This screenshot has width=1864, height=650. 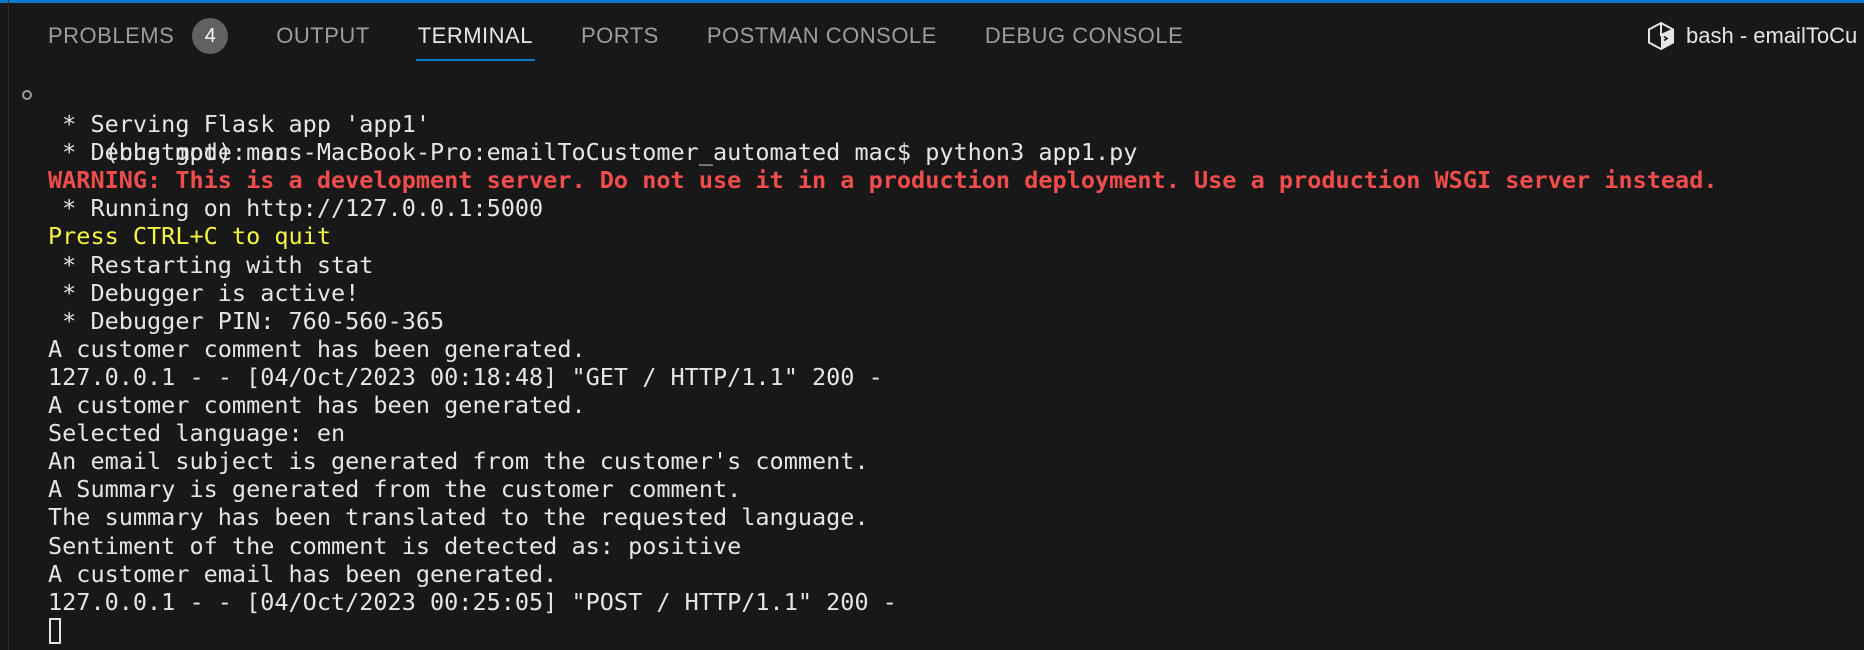 I want to click on tab-terminal: TERMINAL, so click(x=475, y=36).